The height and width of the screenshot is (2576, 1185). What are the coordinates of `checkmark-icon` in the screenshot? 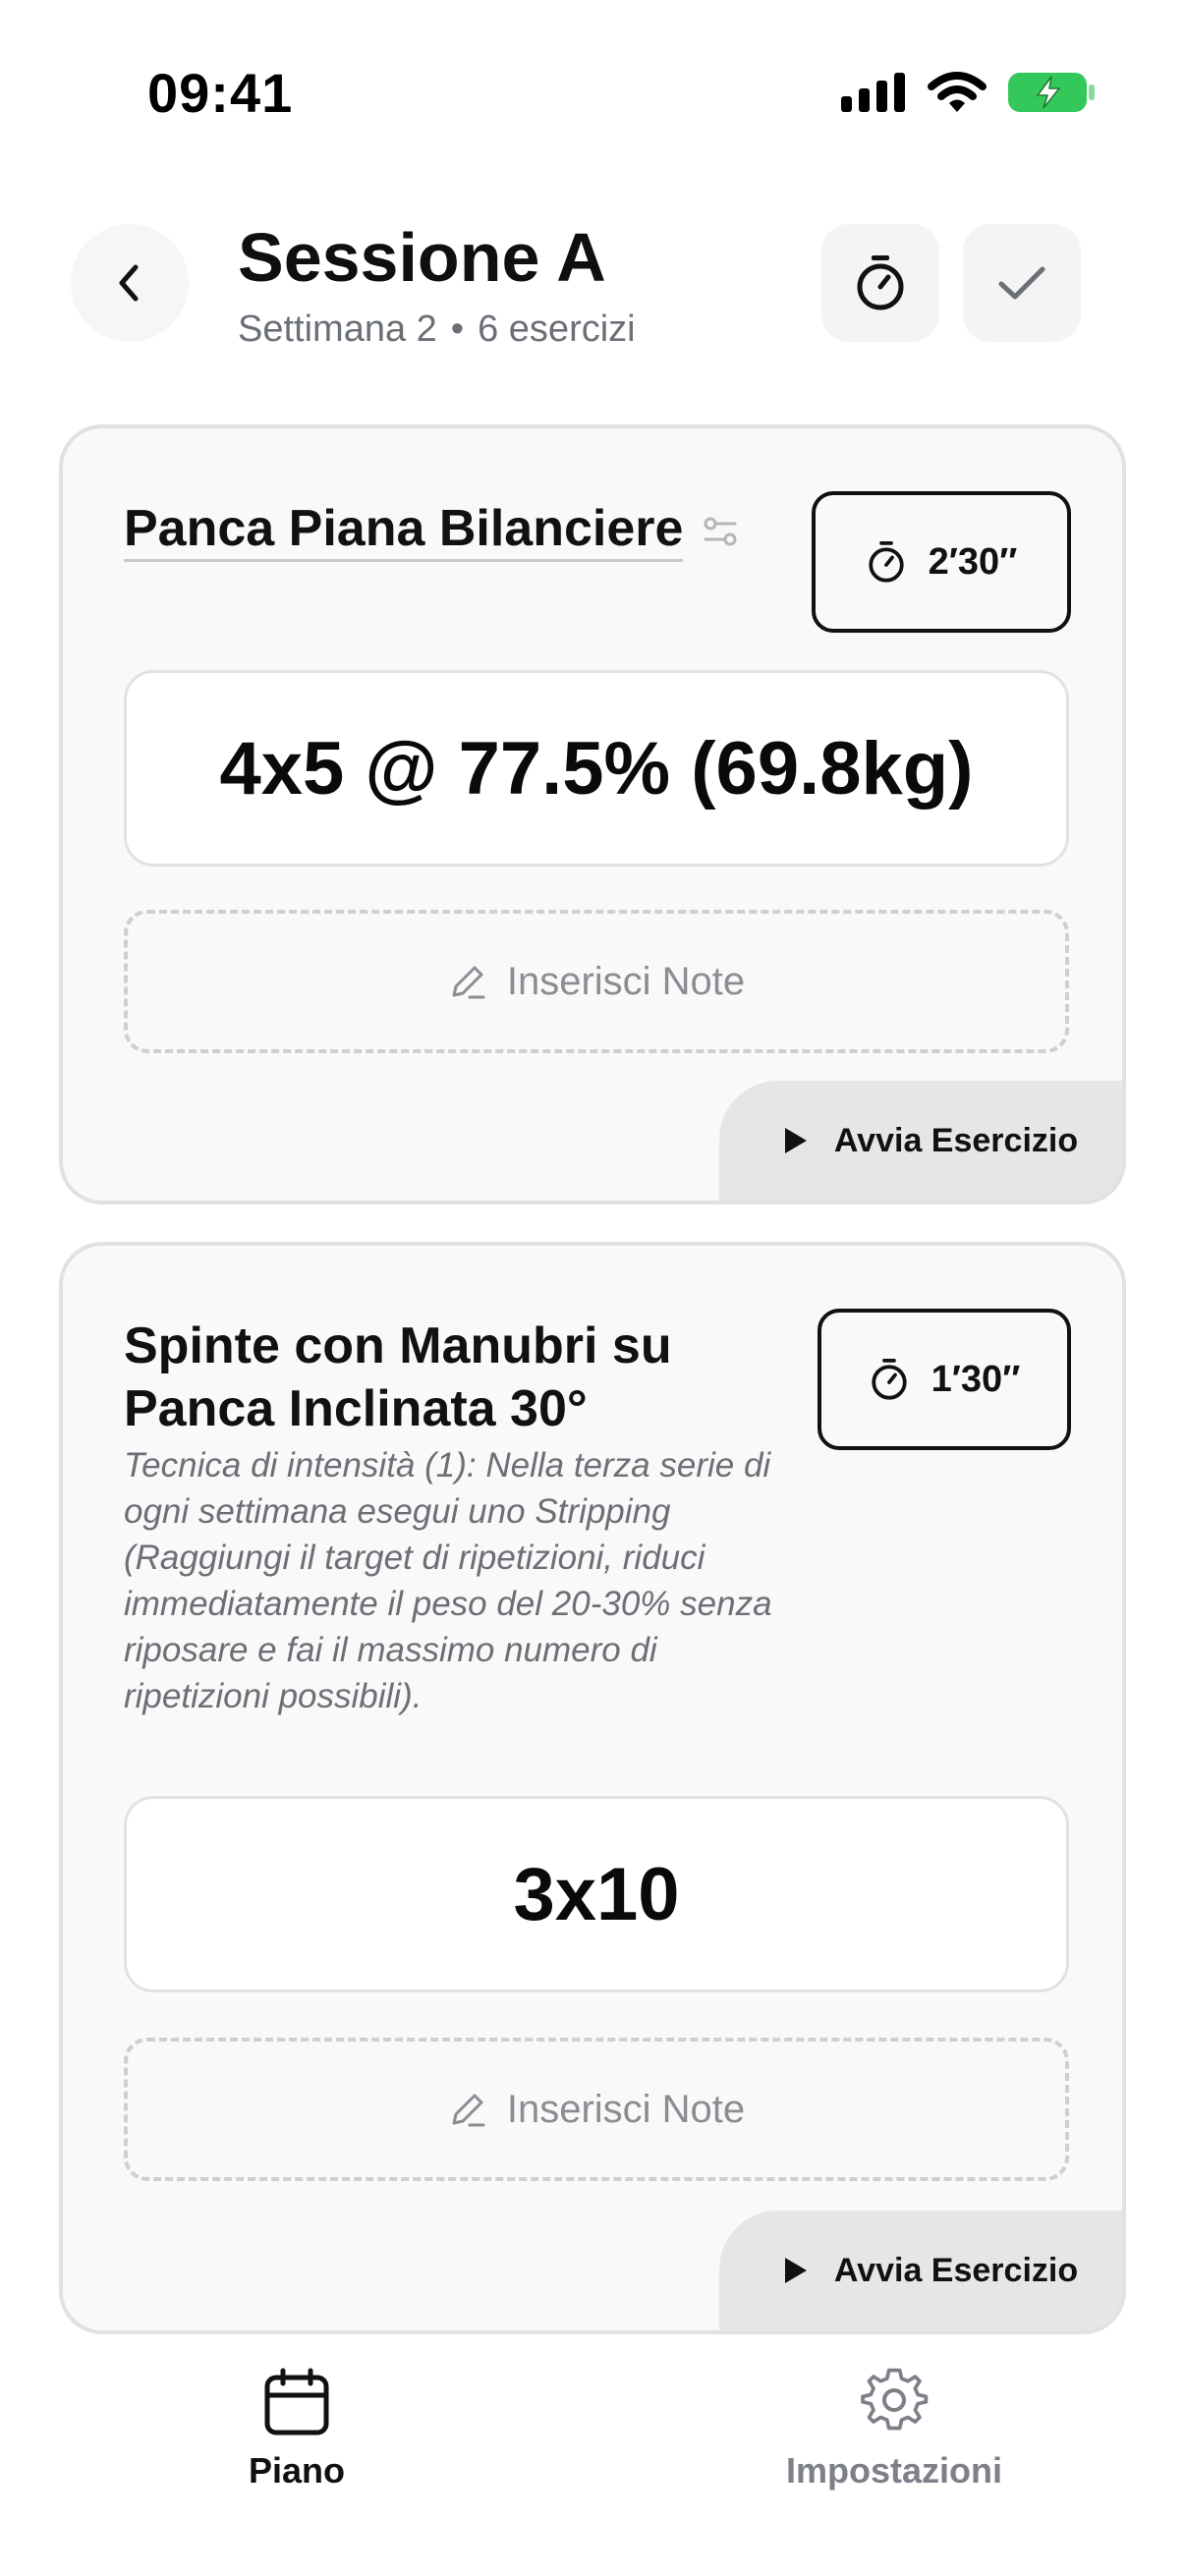 It's located at (1022, 283).